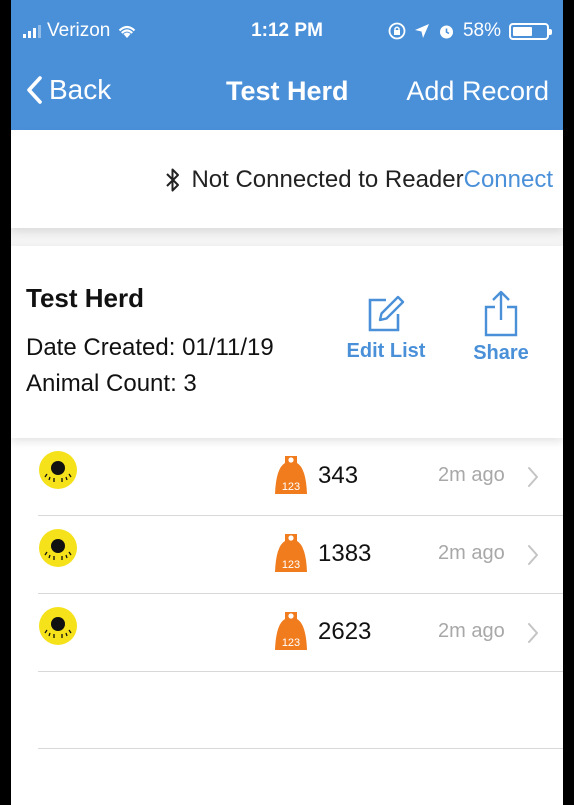  What do you see at coordinates (327, 179) in the screenshot?
I see `connection-status: Not Connected to Reader` at bounding box center [327, 179].